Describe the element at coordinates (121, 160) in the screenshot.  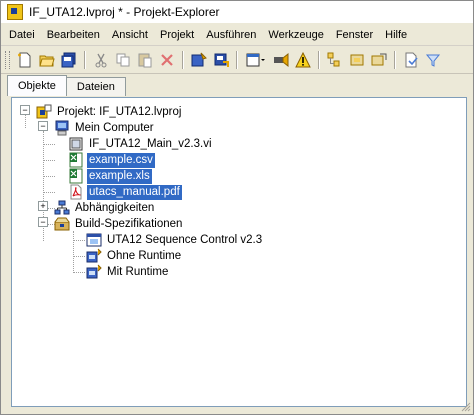
I see `tree-item-label: example.csv` at that location.